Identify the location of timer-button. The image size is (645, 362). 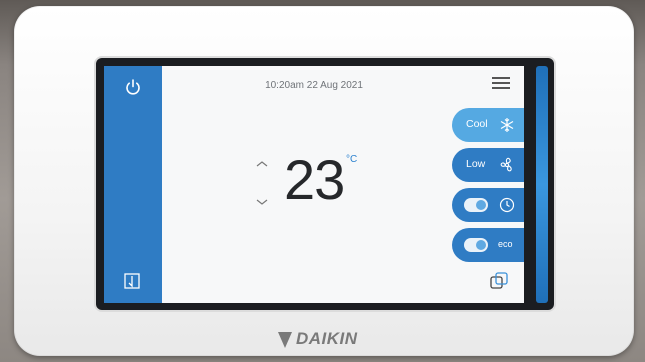
(488, 205).